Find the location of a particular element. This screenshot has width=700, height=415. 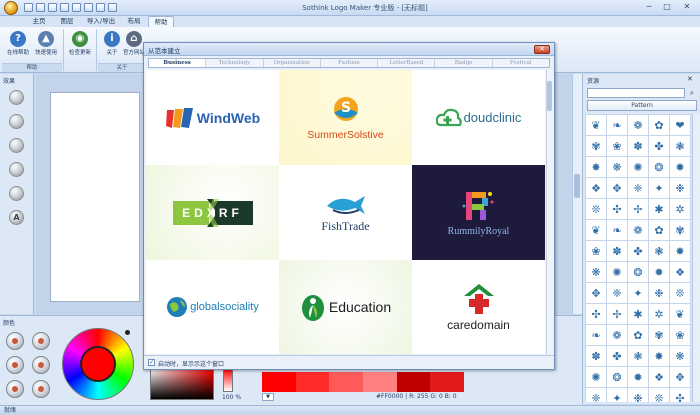

logo-template-globalsociality: globalsociality is located at coordinates (212, 307).